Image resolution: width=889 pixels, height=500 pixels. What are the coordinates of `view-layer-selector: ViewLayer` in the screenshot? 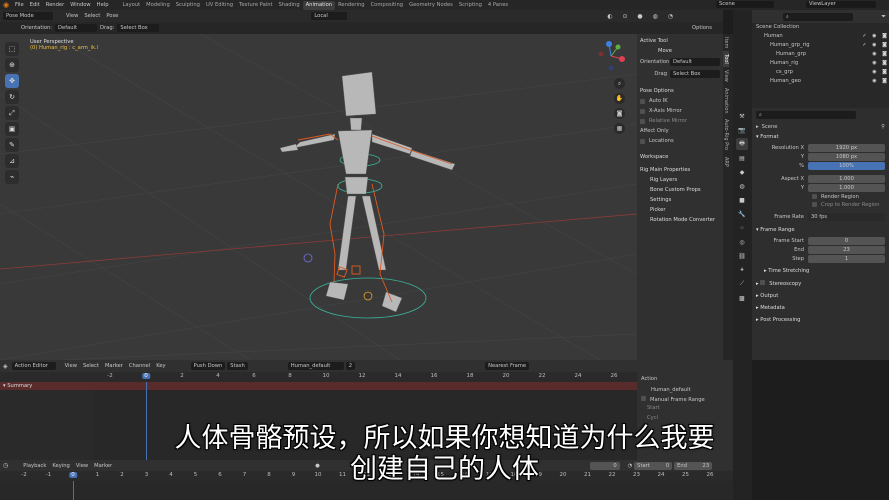 It's located at (841, 4).